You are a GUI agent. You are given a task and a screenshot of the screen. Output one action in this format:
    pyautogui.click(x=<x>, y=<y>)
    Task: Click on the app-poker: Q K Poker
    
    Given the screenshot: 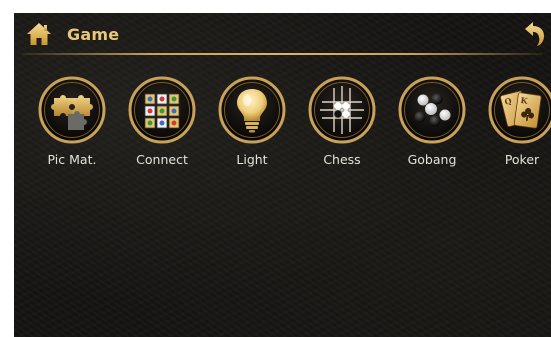 What is the action you would take?
    pyautogui.click(x=516, y=128)
    